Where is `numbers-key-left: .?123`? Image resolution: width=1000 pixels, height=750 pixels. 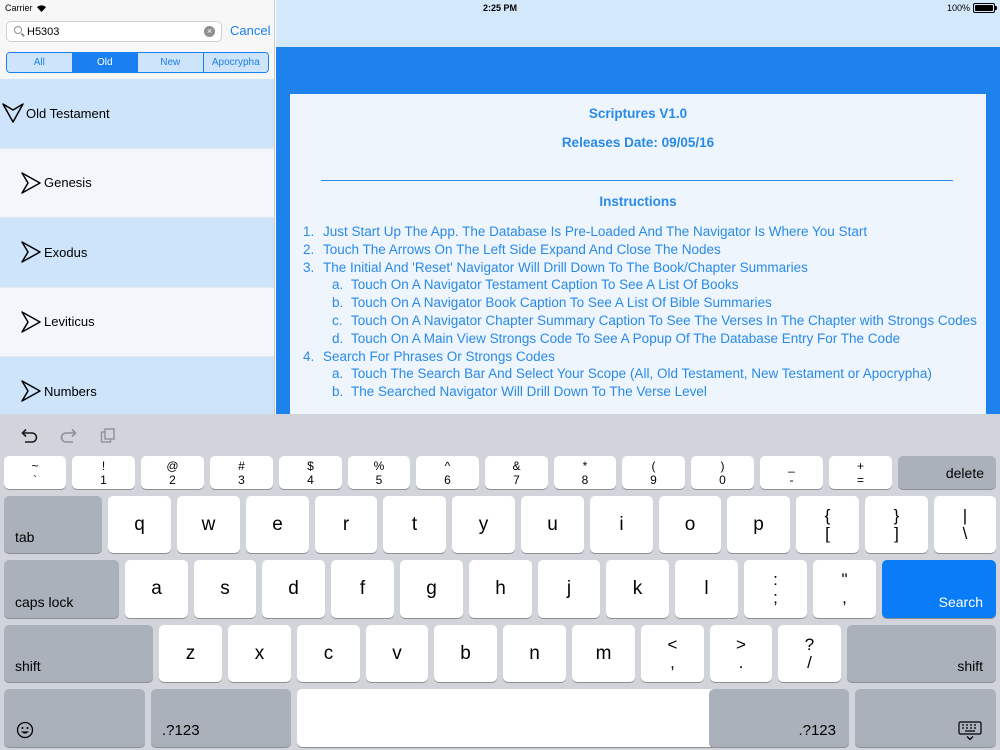
numbers-key-left: .?123 is located at coordinates (221, 718).